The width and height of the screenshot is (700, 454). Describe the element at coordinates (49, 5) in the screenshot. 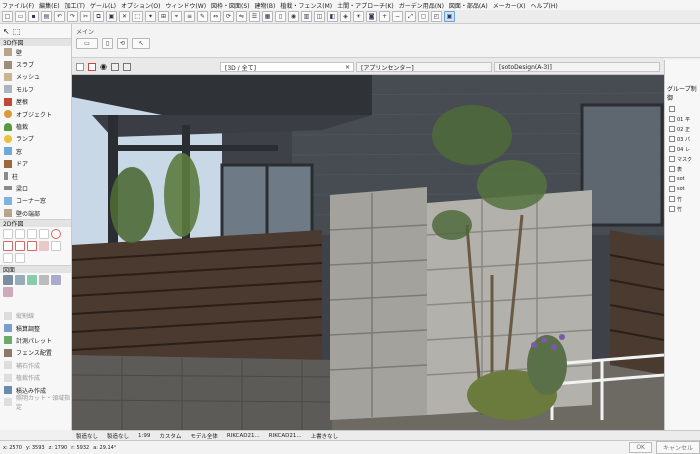

I see `menu-edit: 編集(E)` at that location.